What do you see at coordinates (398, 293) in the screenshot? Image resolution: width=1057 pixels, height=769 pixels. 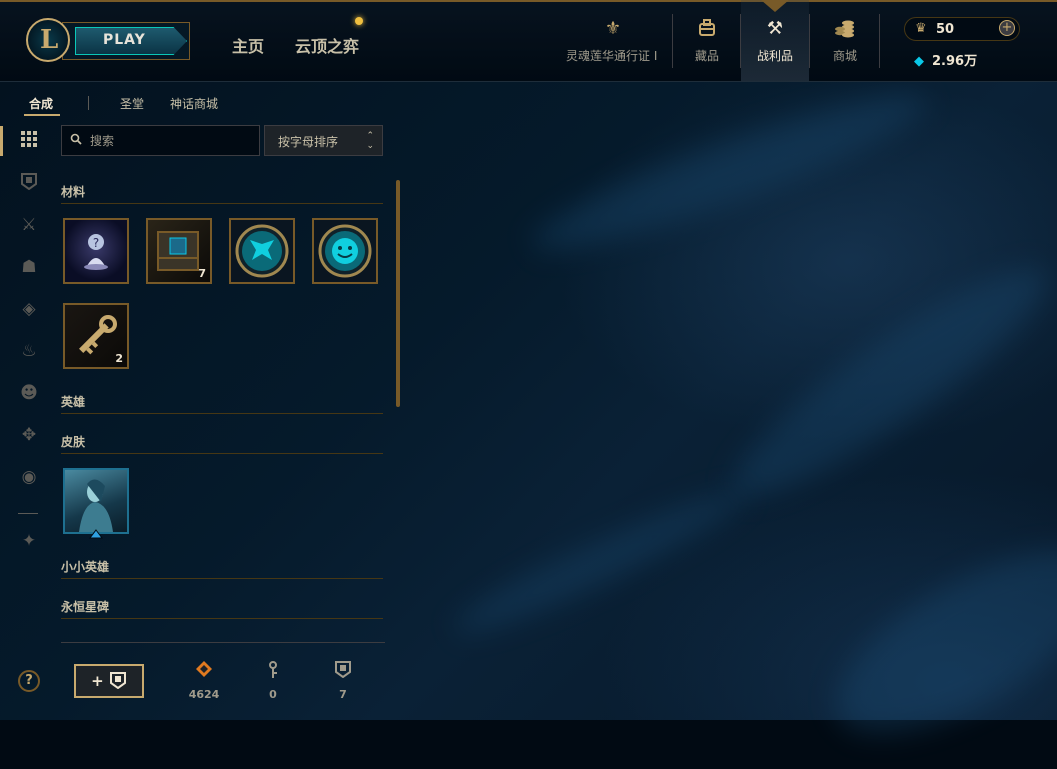 I see `scrollbar-thumb` at bounding box center [398, 293].